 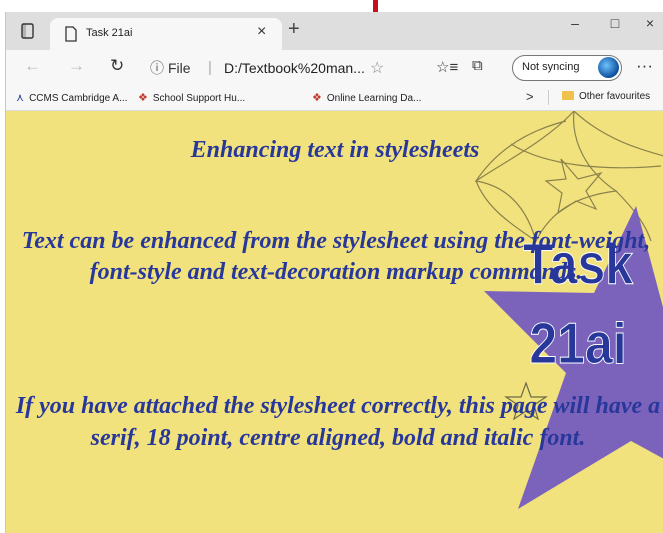 What do you see at coordinates (166, 34) in the screenshot?
I see `tab-task-21ai: Task 21ai ×` at bounding box center [166, 34].